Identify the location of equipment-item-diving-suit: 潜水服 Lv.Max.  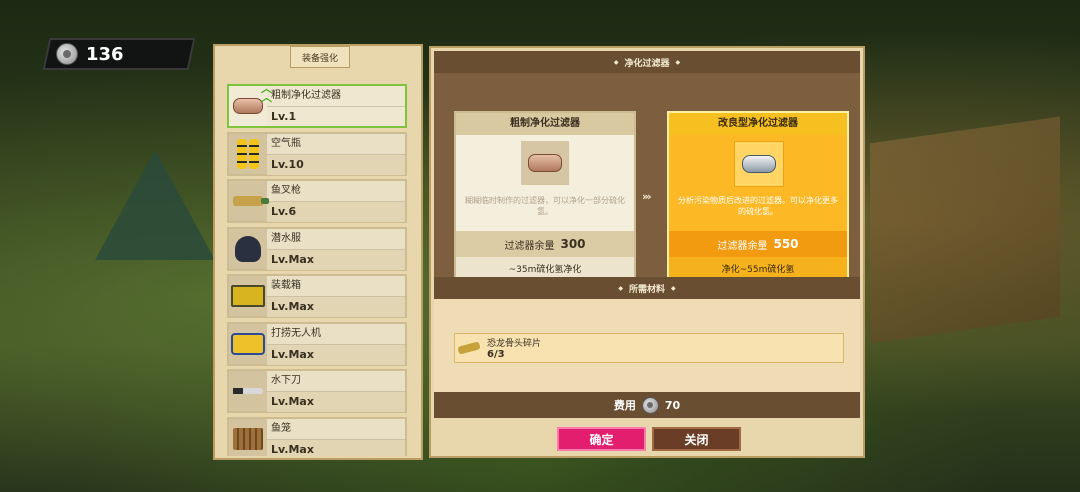
(317, 248).